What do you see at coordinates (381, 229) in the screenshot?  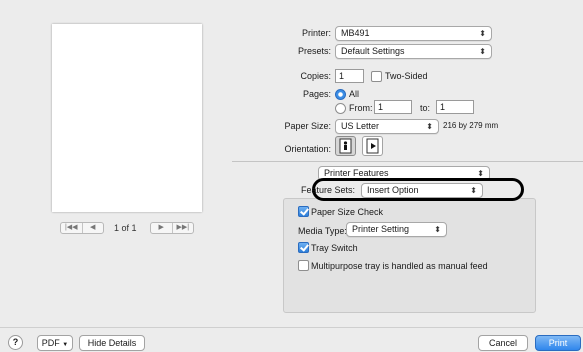 I see `media-type-value: Printer Setting` at bounding box center [381, 229].